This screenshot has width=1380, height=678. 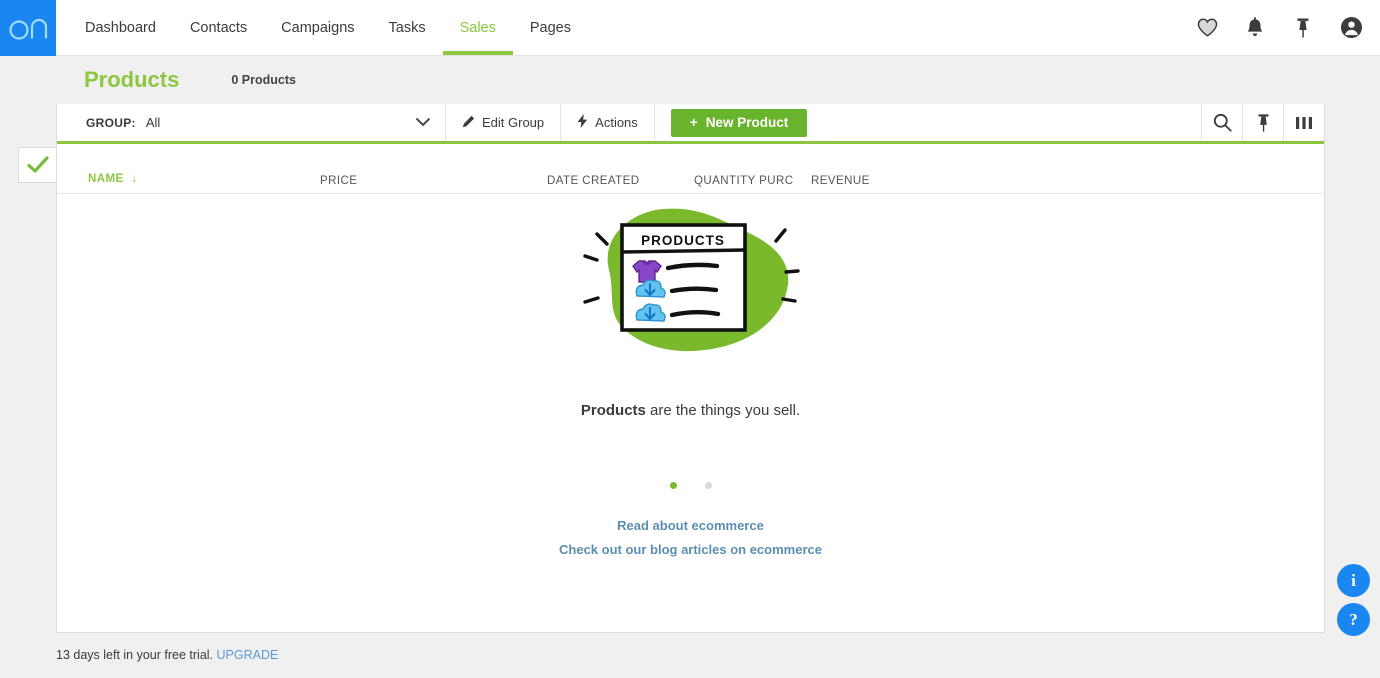 I want to click on nav-item-label: Pages, so click(x=550, y=27).